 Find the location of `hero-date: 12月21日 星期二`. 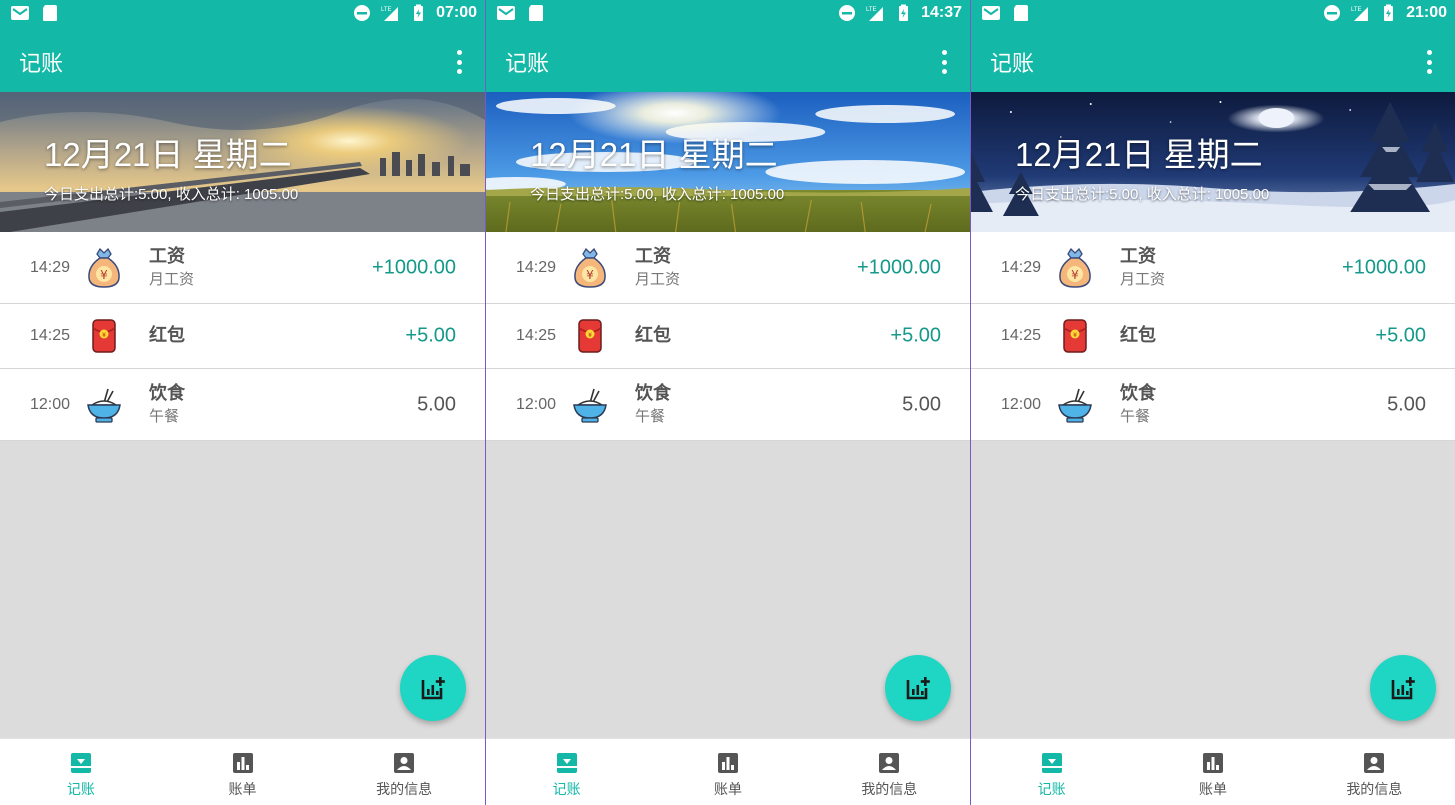

hero-date: 12月21日 星期二 is located at coordinates (654, 154).